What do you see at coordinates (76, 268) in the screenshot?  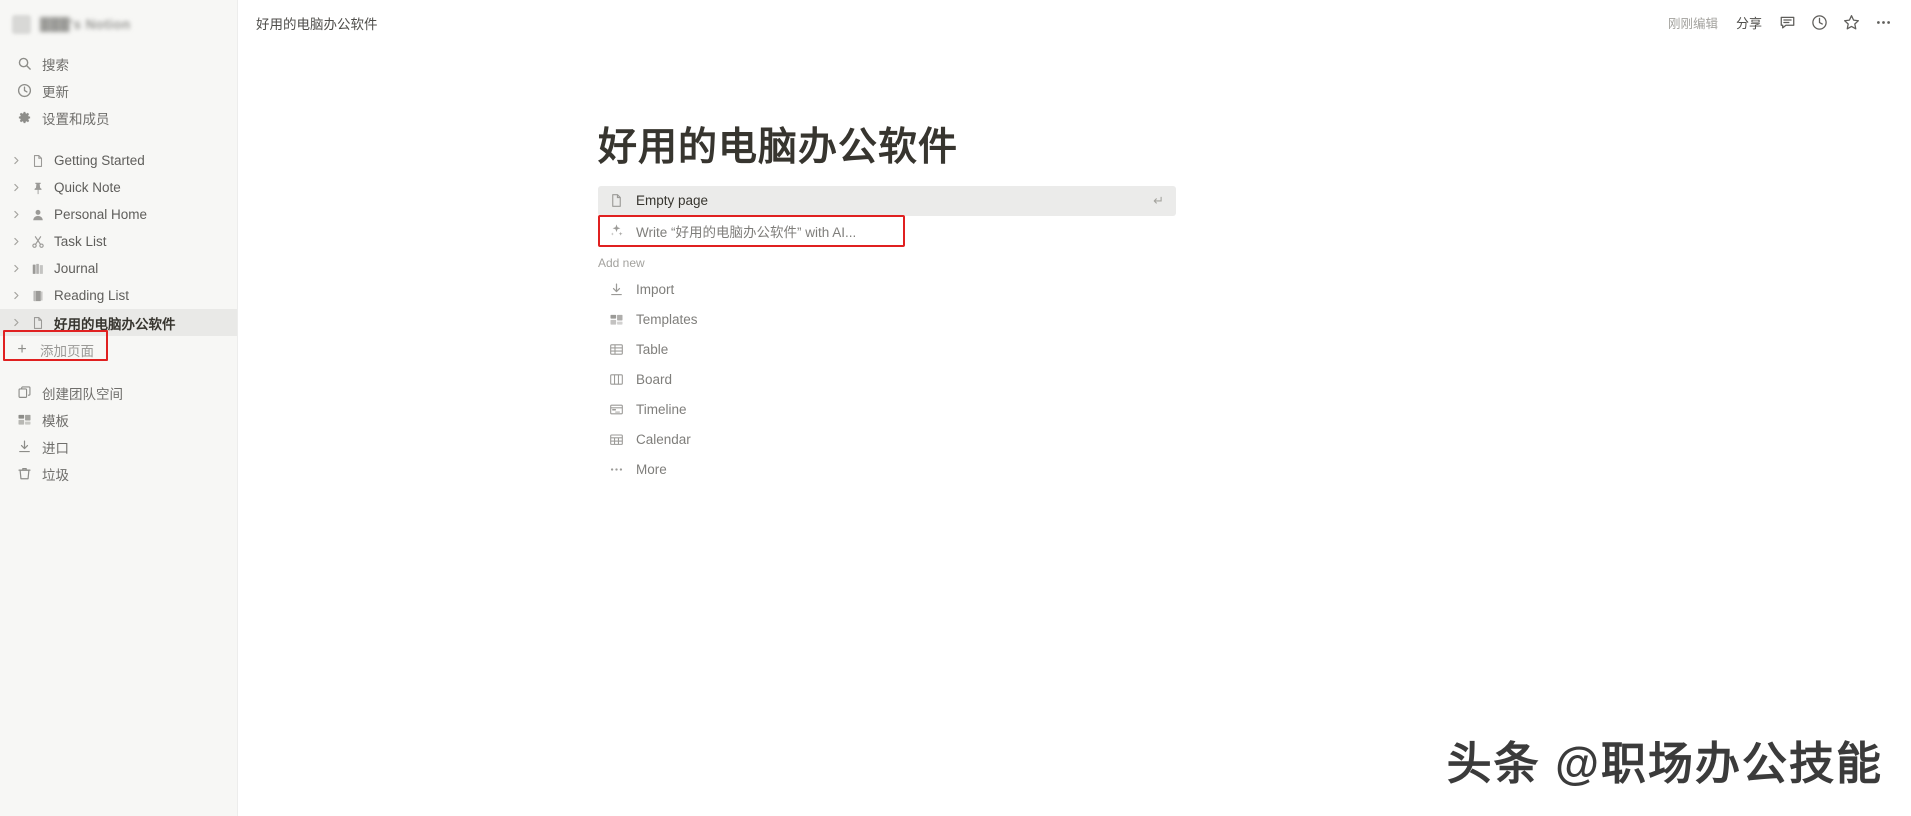 I see `sidebar-page-label: Journal` at bounding box center [76, 268].